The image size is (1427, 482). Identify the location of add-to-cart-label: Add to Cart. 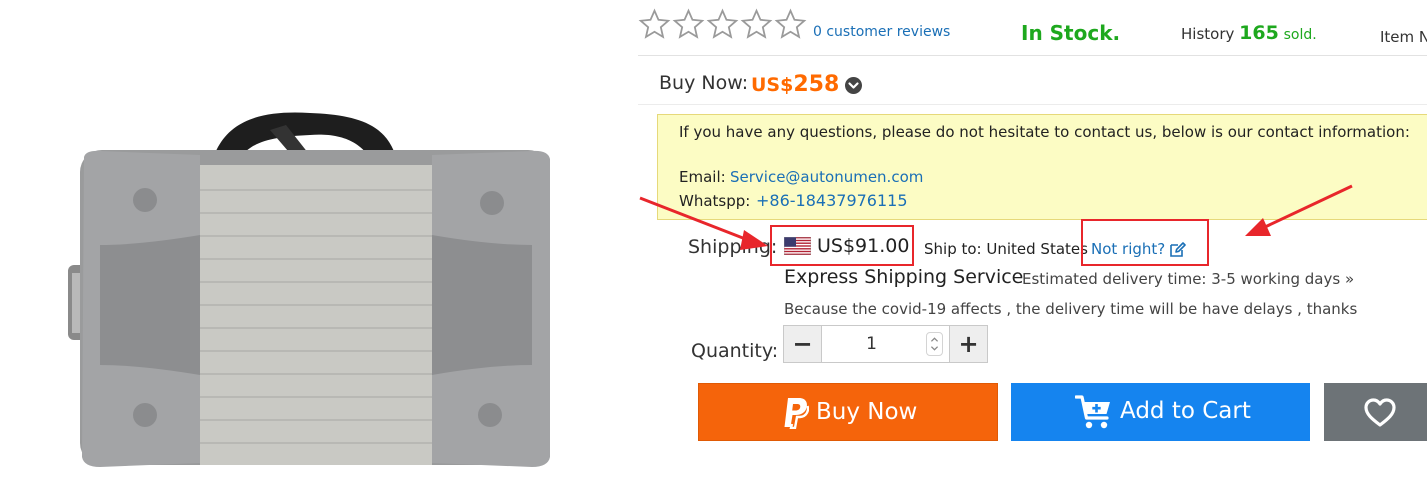
(1185, 411).